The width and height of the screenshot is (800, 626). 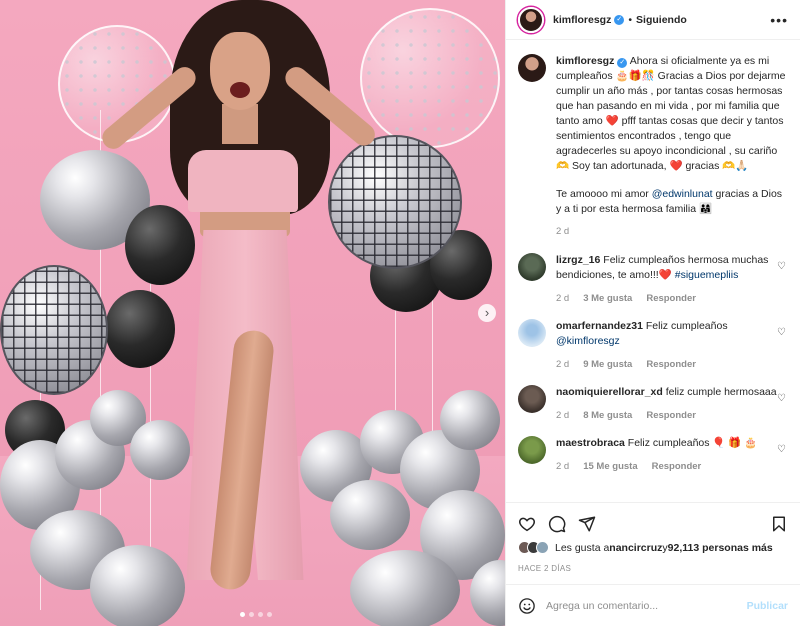 What do you see at coordinates (590, 443) in the screenshot?
I see `commenter-username: maestrobraca` at bounding box center [590, 443].